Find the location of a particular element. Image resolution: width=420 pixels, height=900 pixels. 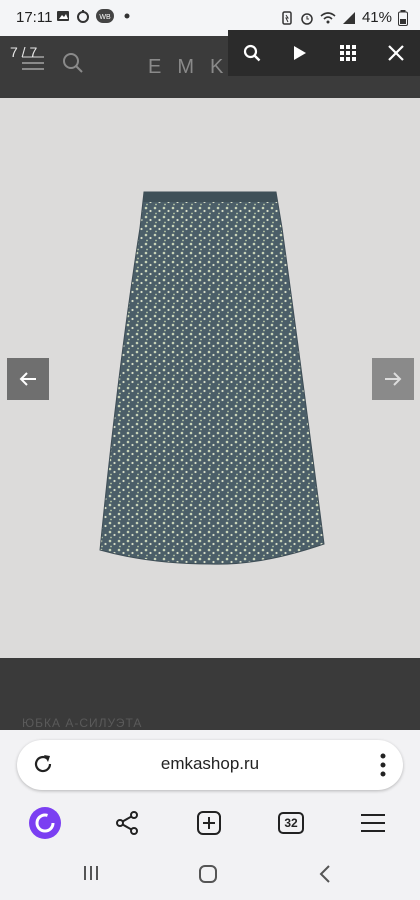

close-icon is located at coordinates (396, 53).